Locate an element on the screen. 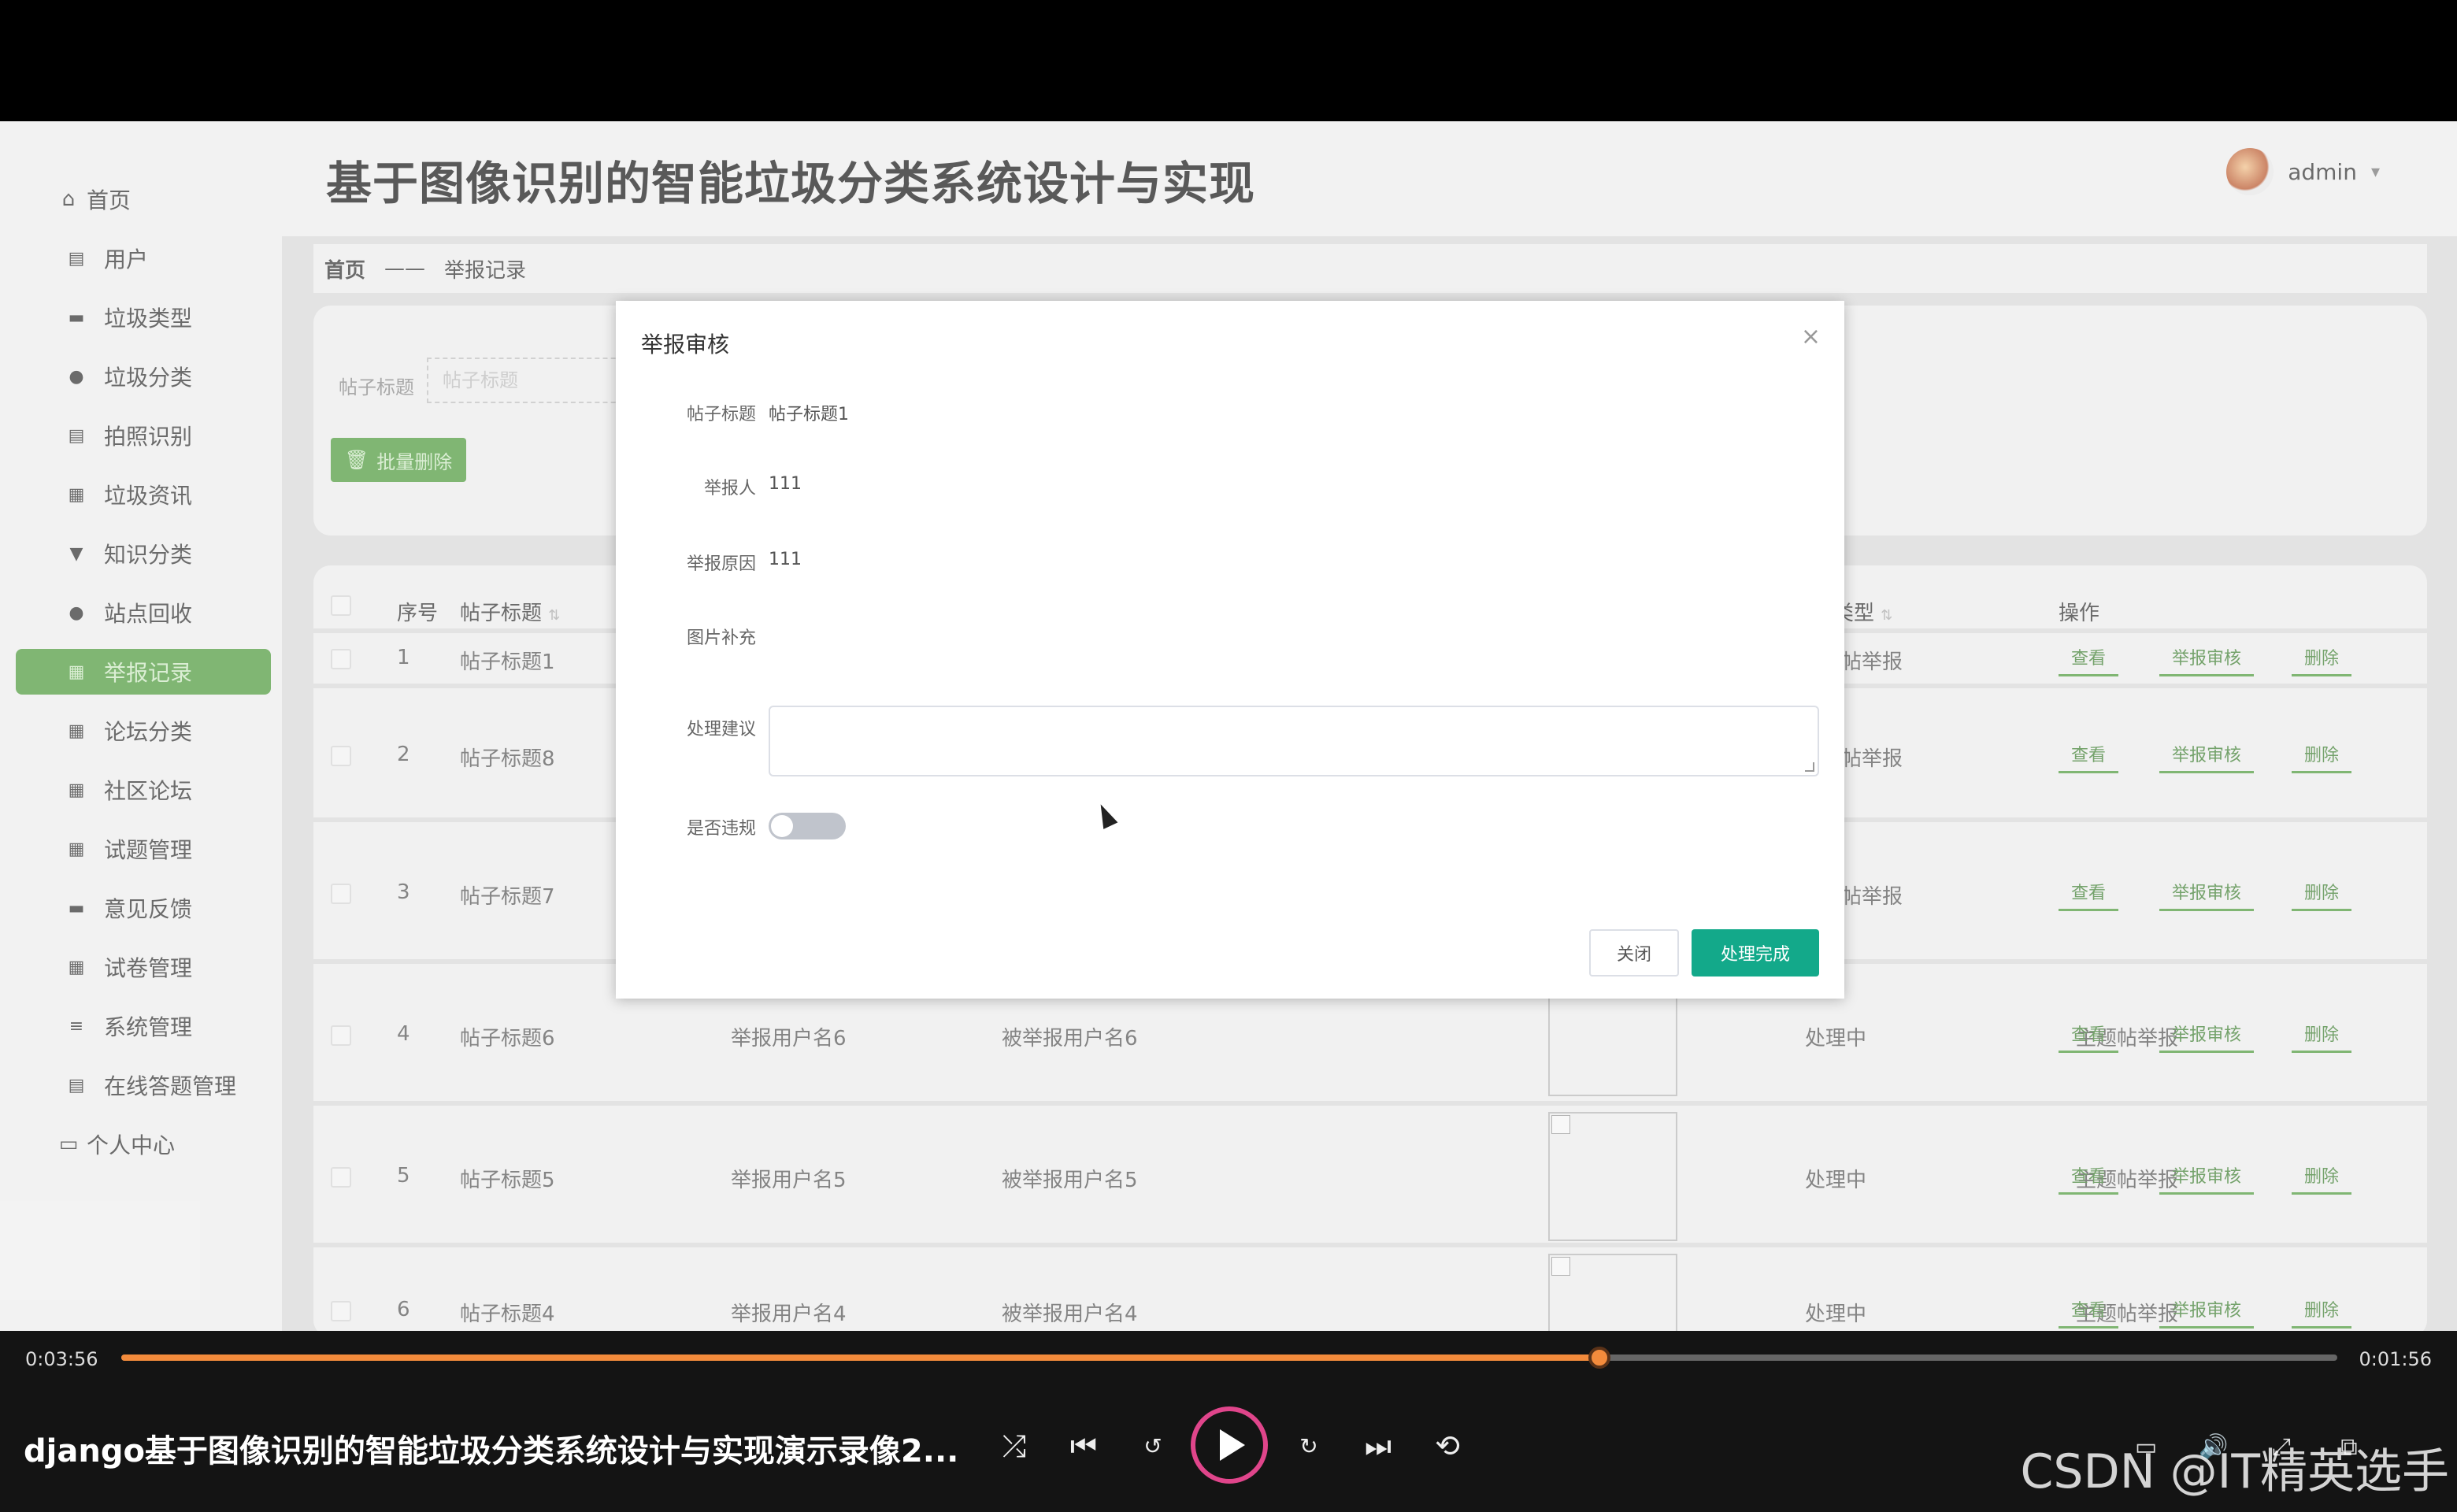  progress-thumb is located at coordinates (1599, 1358).